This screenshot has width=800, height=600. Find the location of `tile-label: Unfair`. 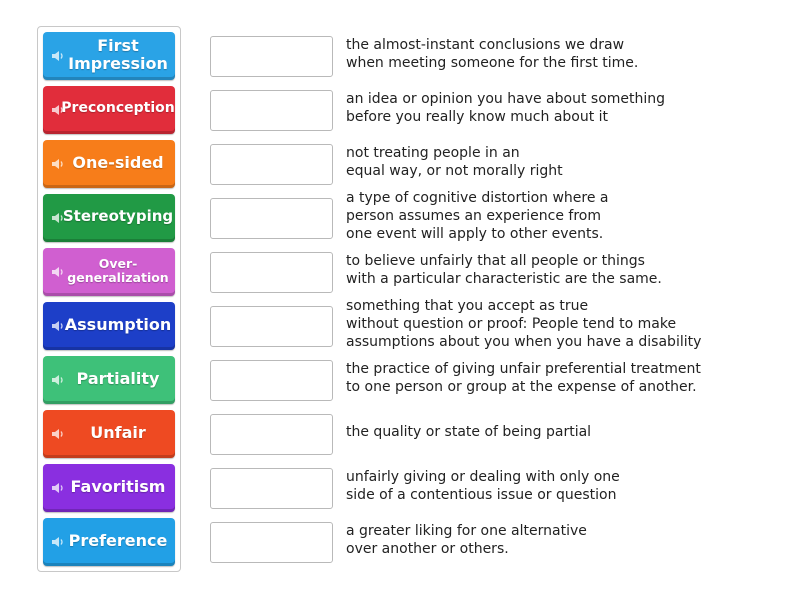

tile-label: Unfair is located at coordinates (118, 432).